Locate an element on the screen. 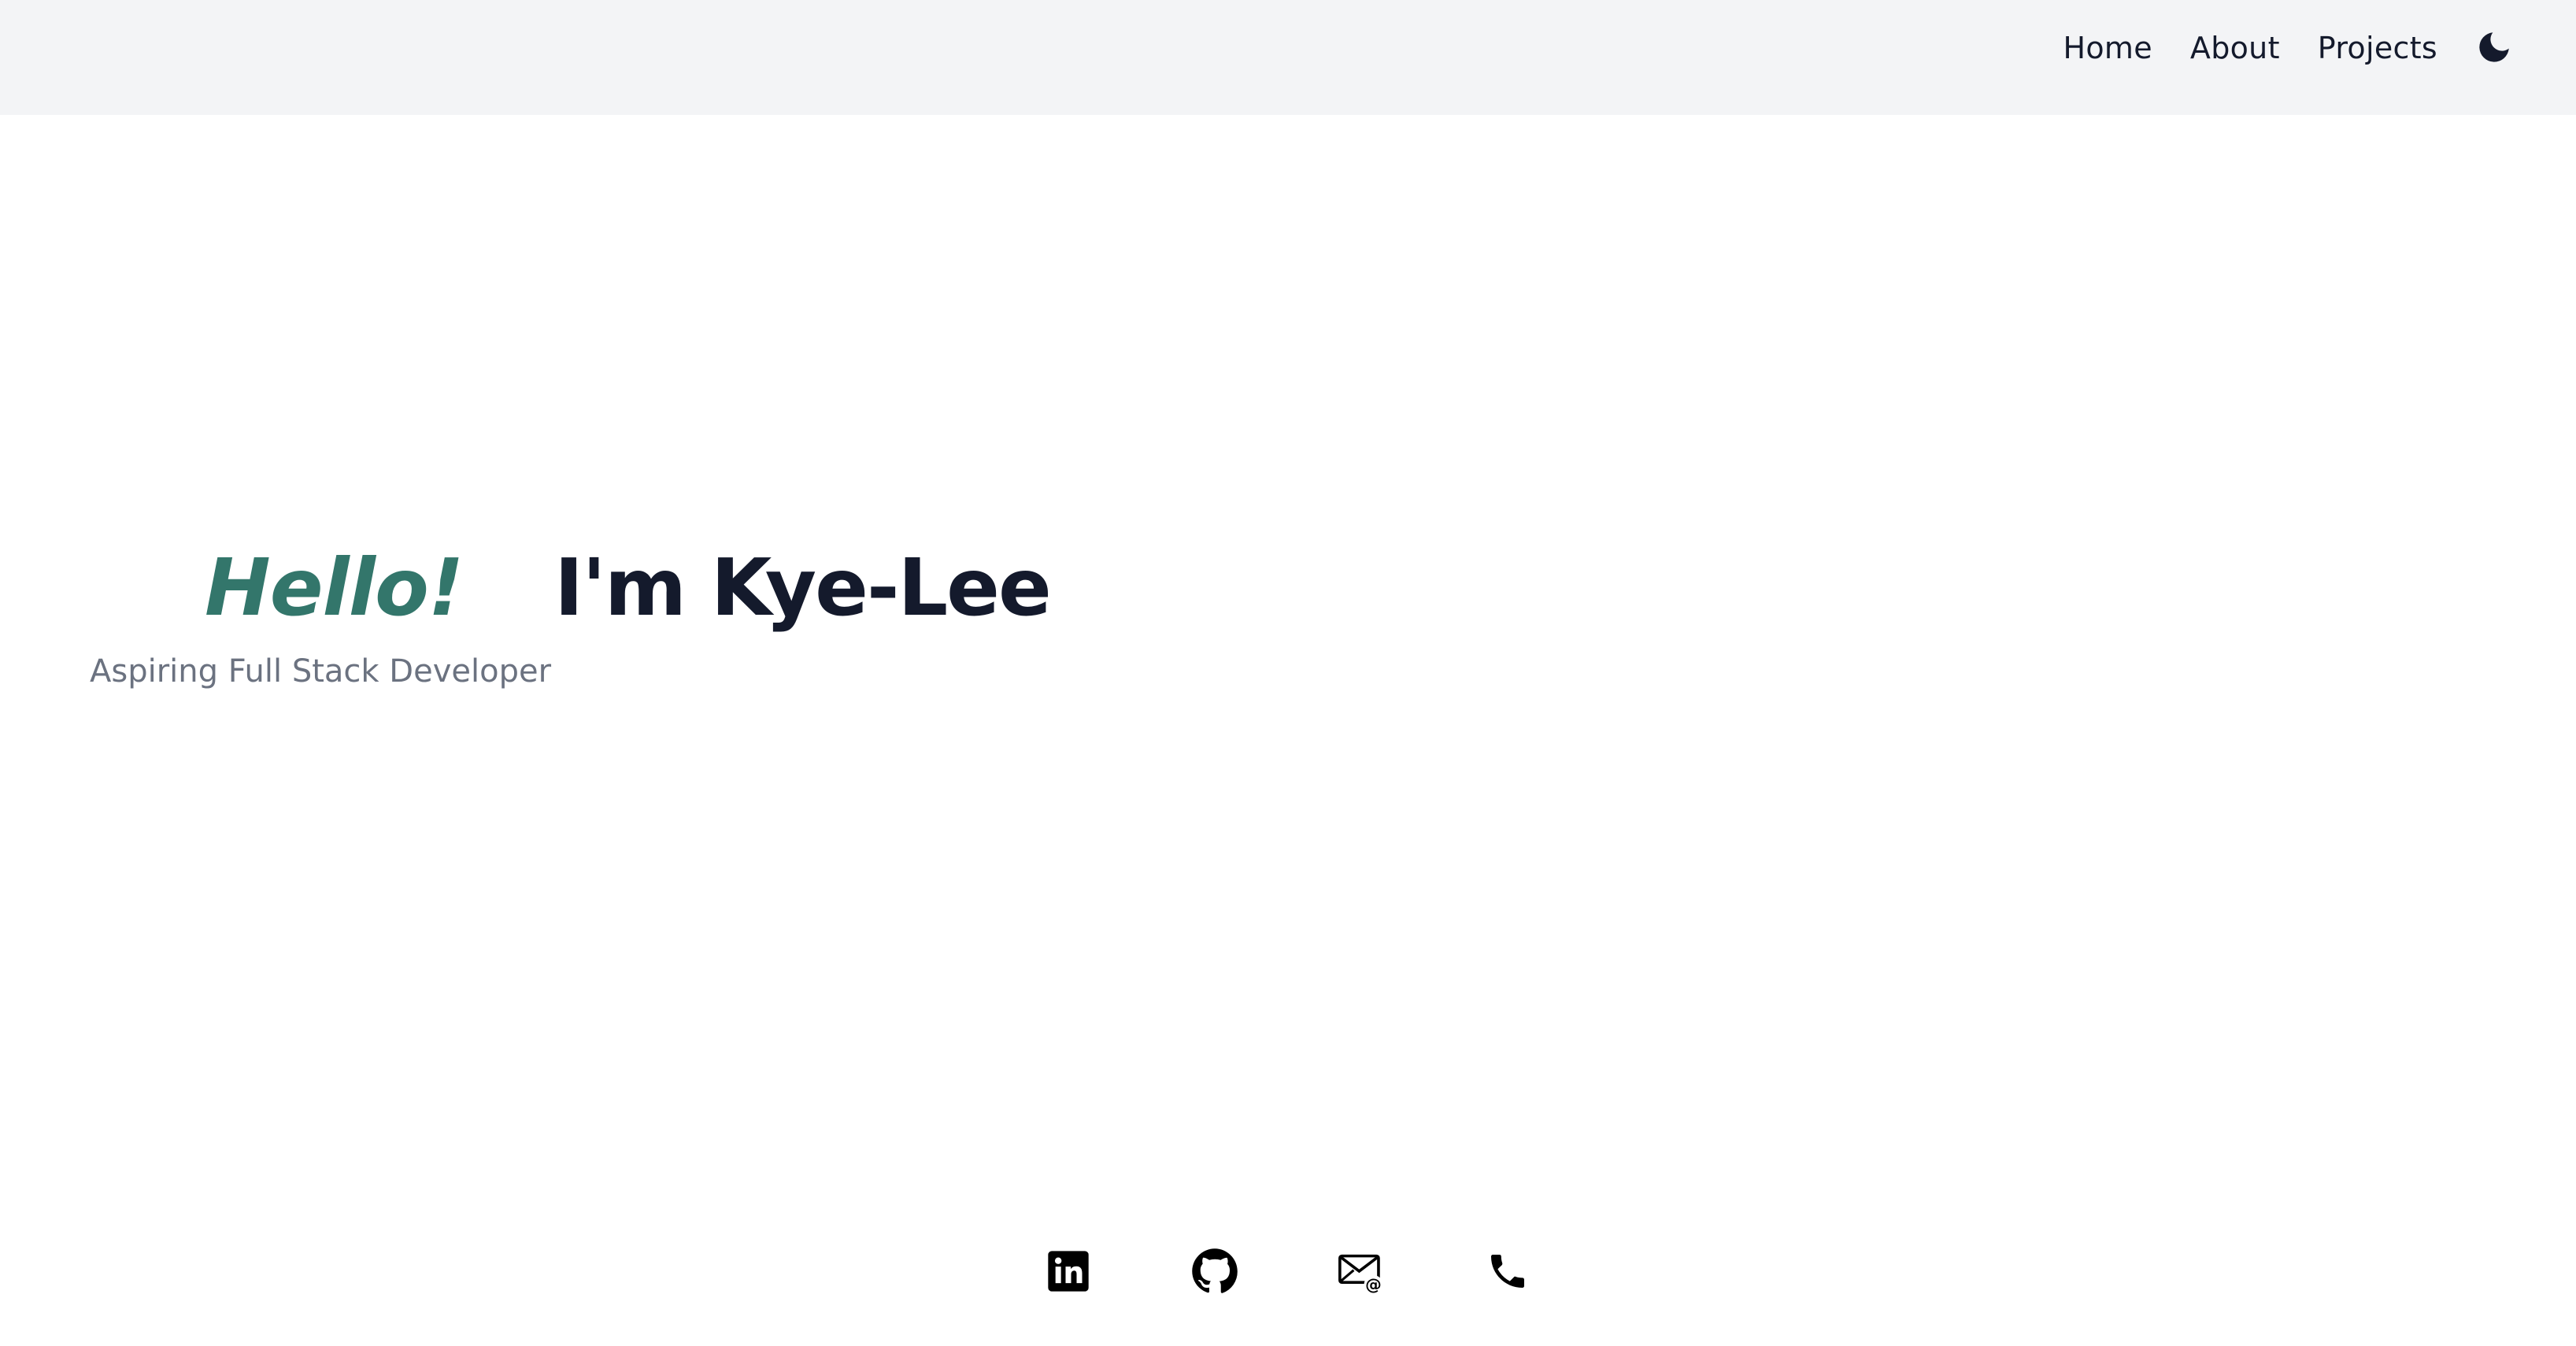  phone-link is located at coordinates (1507, 1271).